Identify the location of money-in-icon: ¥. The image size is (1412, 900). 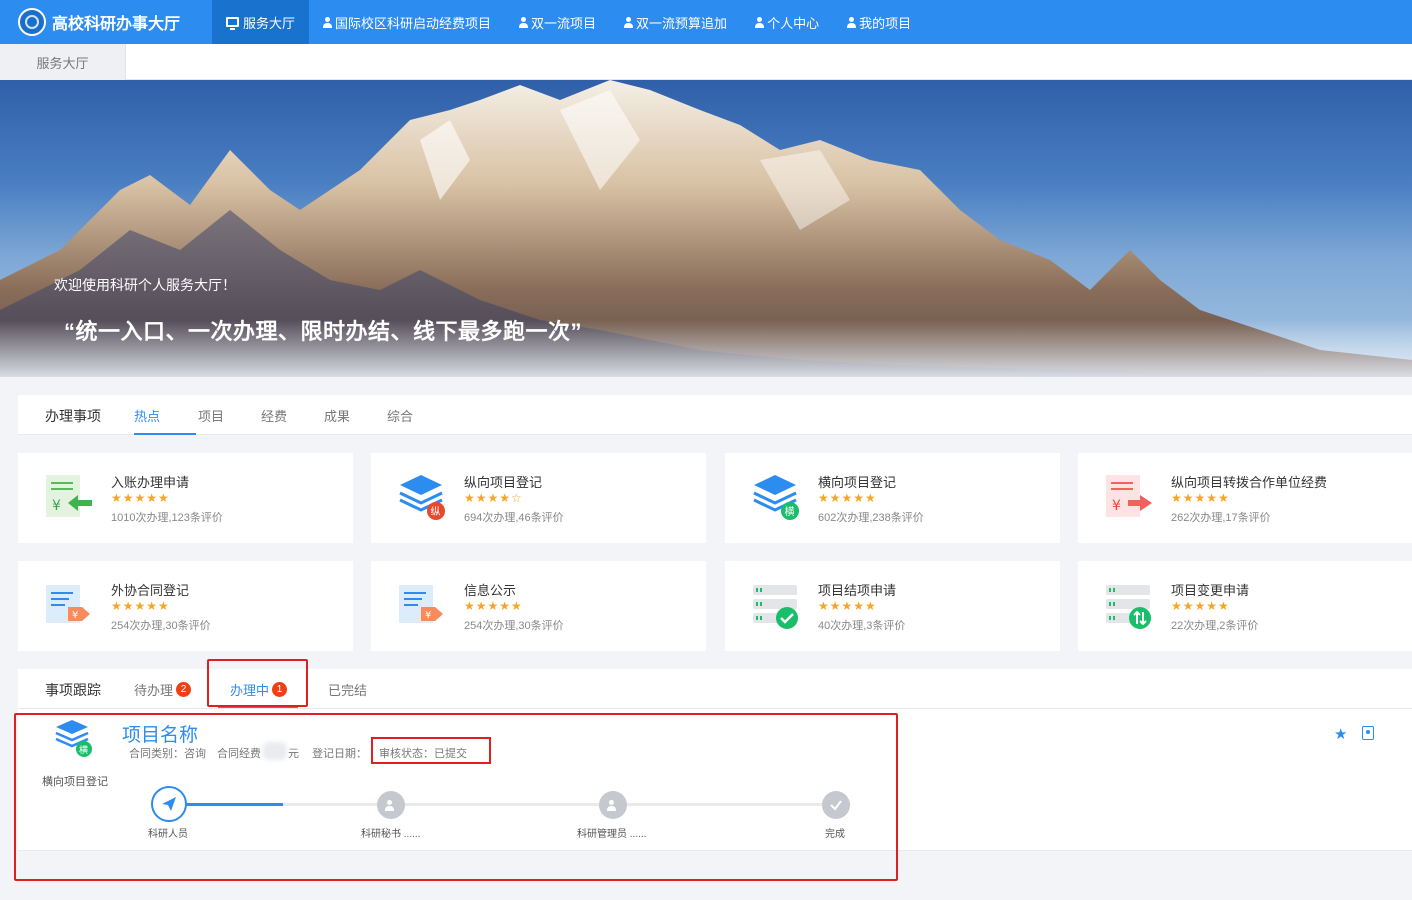
(69, 496).